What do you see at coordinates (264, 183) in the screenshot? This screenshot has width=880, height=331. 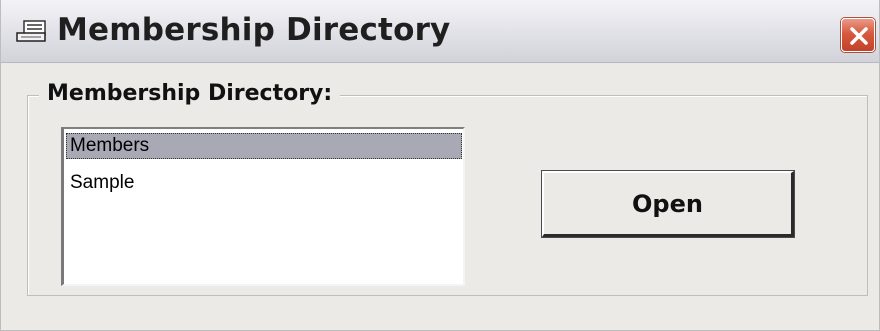 I see `list-item-sample: Sample` at bounding box center [264, 183].